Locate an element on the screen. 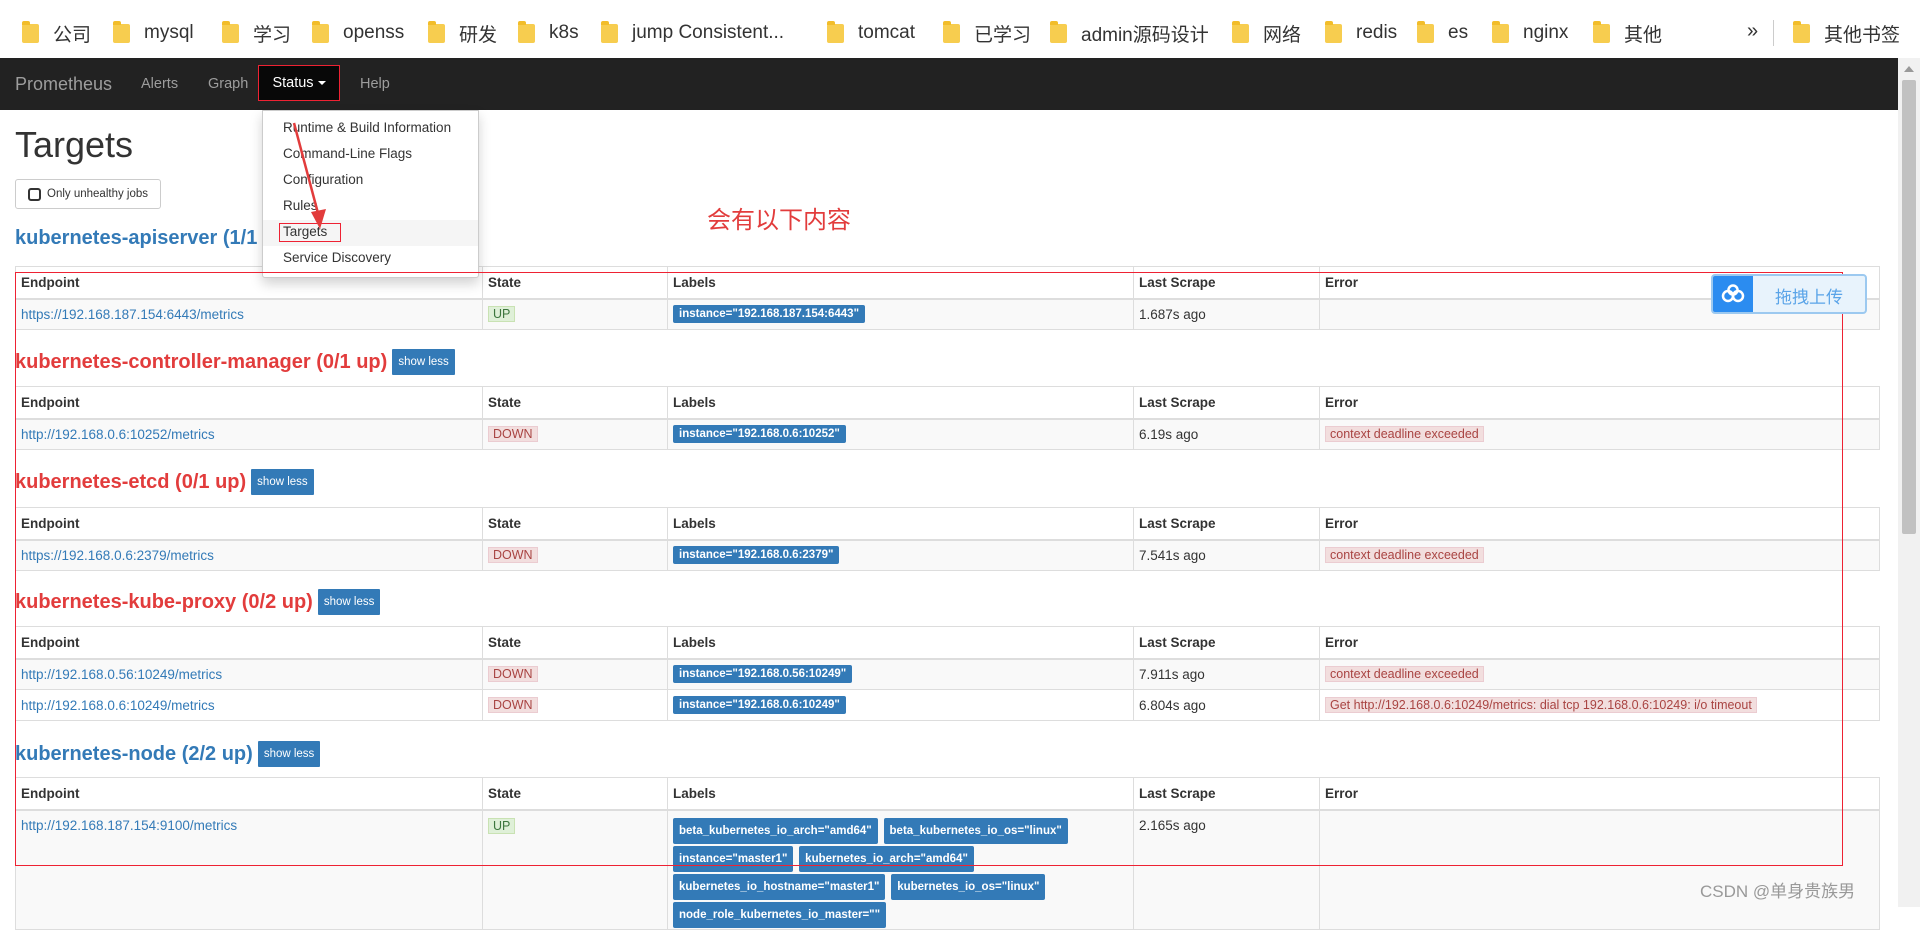 The height and width of the screenshot is (930, 1920). endpoint-link: https://192.168.187.154:6443/metrics is located at coordinates (132, 314).